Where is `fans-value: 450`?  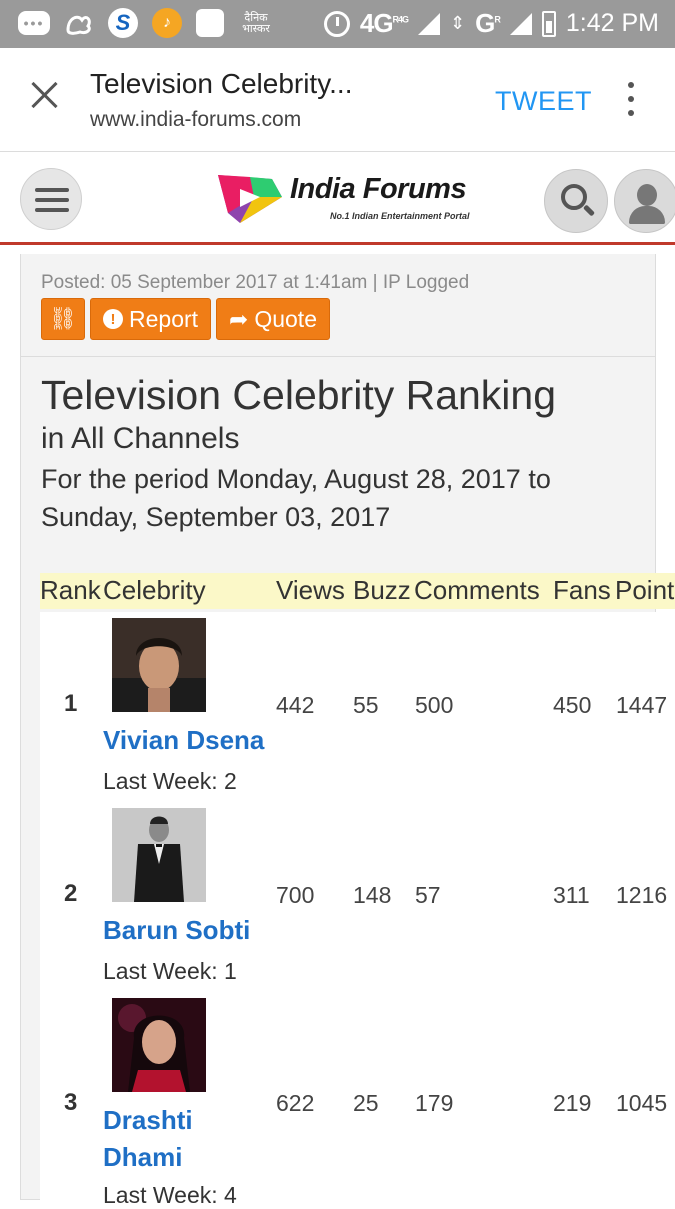 fans-value: 450 is located at coordinates (572, 705).